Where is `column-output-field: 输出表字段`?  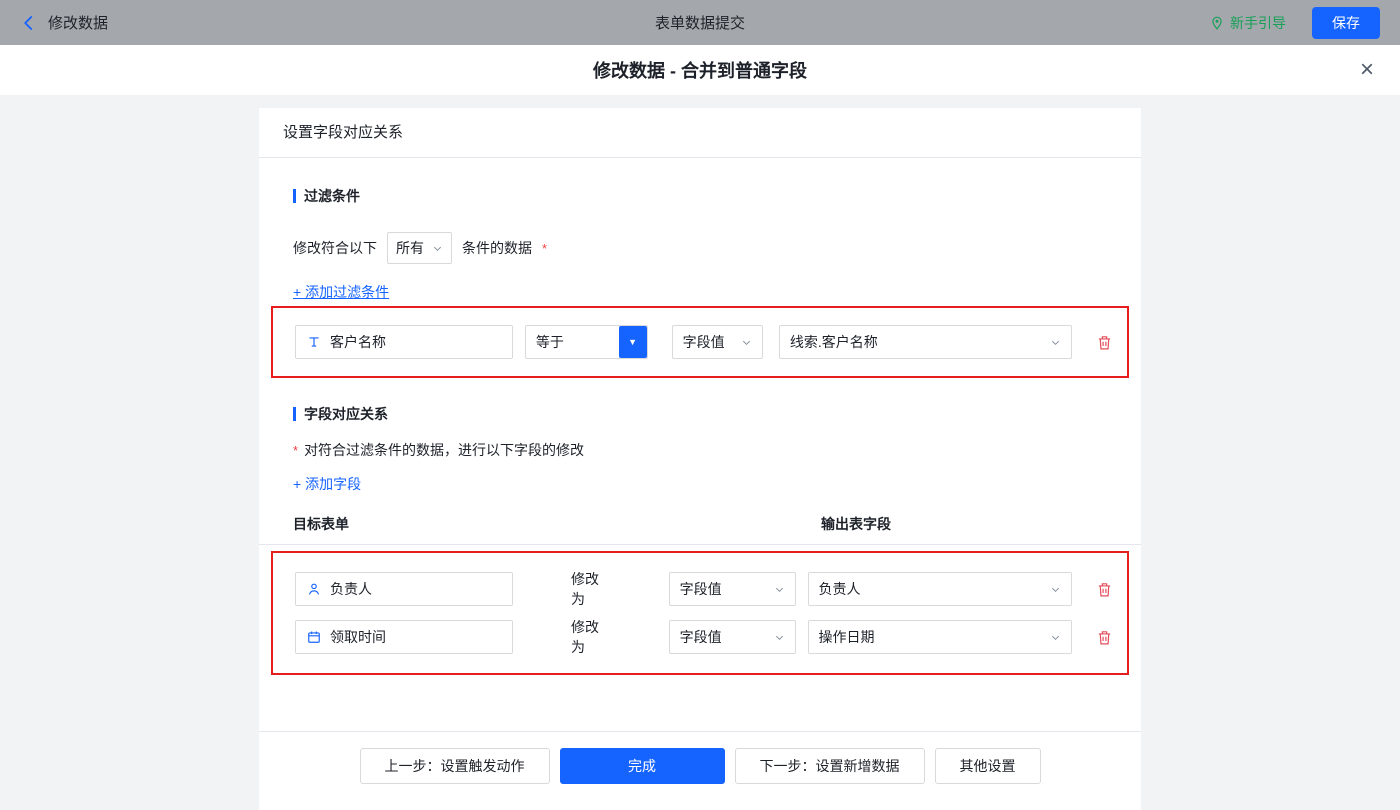
column-output-field: 输出表字段 is located at coordinates (856, 524).